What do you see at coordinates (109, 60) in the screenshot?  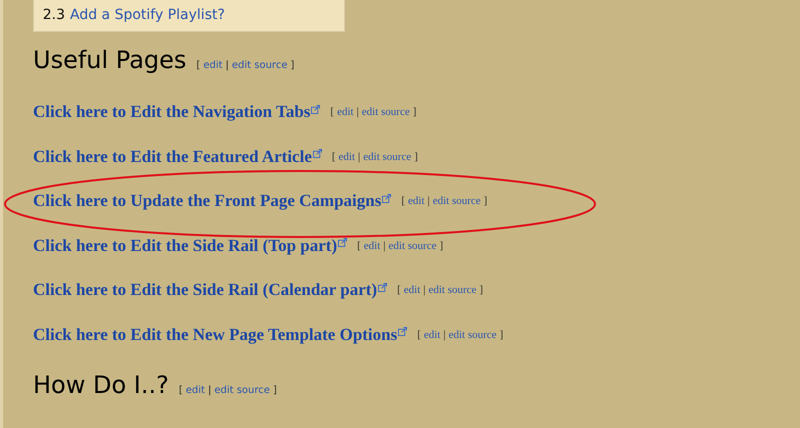 I see `section-heading: Useful Pages` at bounding box center [109, 60].